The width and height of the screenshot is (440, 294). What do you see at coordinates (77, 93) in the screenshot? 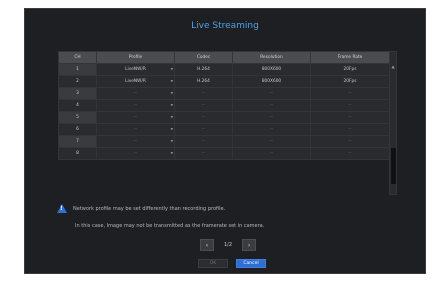
I see `ch-cell: 3` at bounding box center [77, 93].